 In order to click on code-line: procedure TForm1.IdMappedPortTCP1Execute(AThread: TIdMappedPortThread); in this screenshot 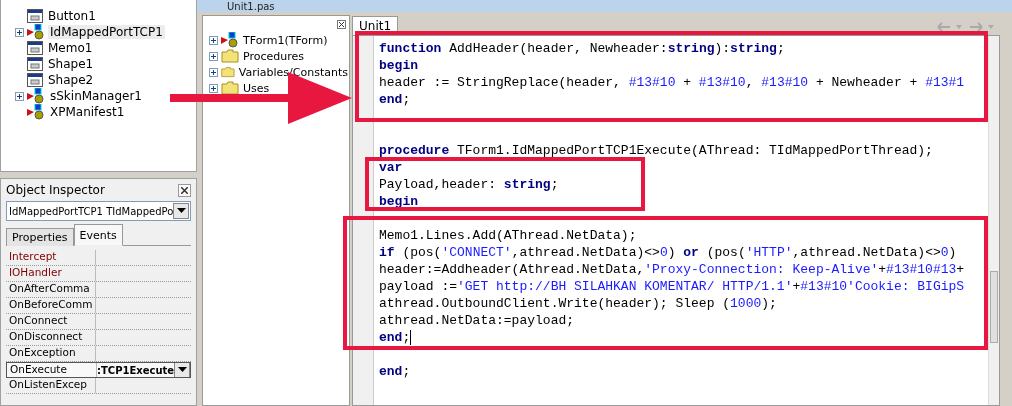, I will do `click(656, 150)`.